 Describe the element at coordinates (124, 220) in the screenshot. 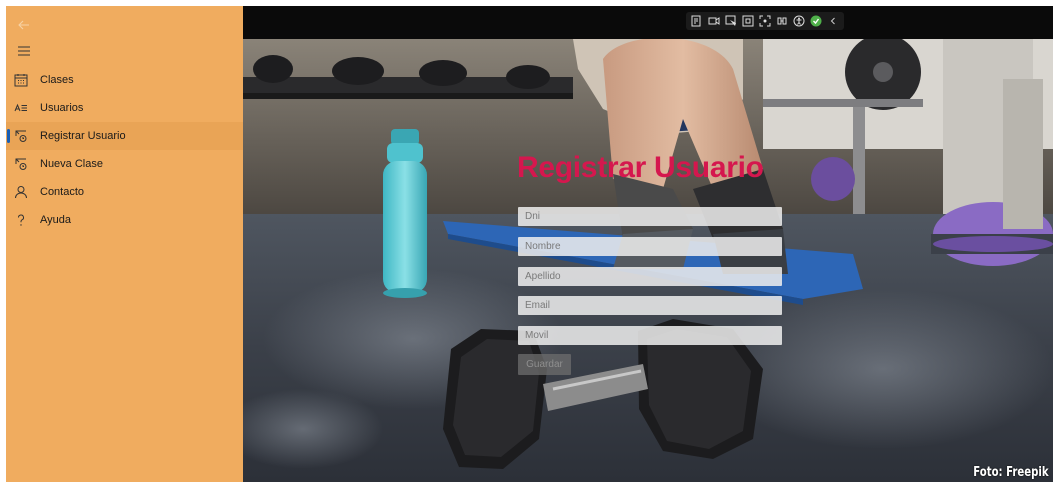

I see `nav-item-ayuda: Ayuda` at that location.